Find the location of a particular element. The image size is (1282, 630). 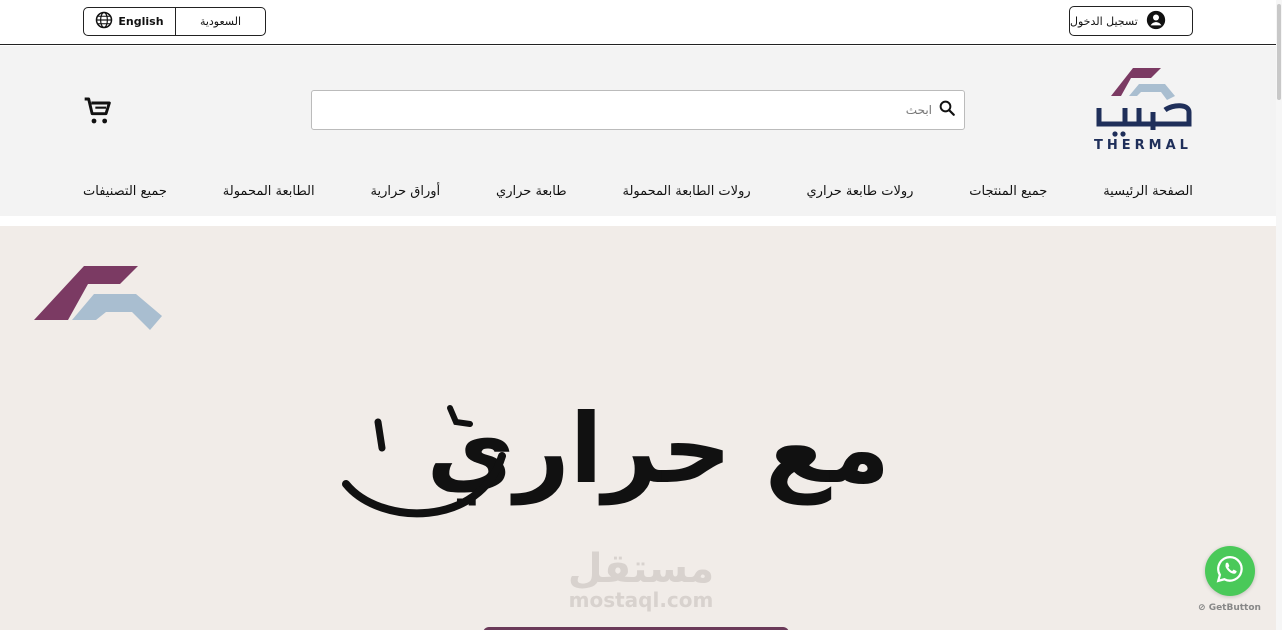

language-switcher: English السعودية is located at coordinates (174, 21).